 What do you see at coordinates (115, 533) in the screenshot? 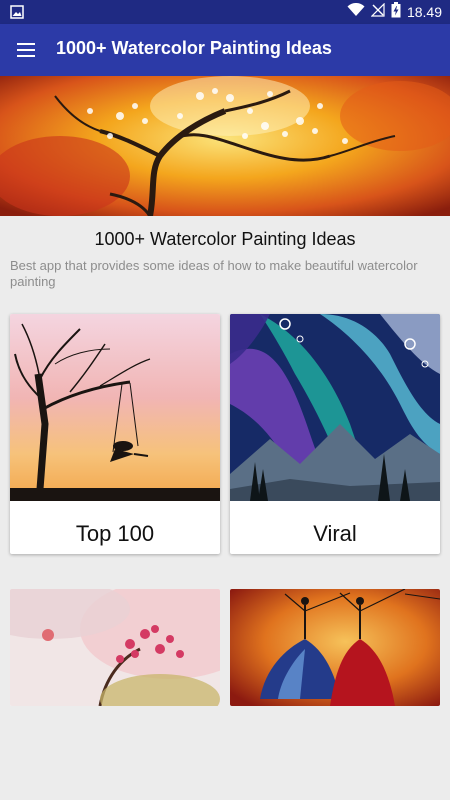
I see `card-label: Top 100` at bounding box center [115, 533].